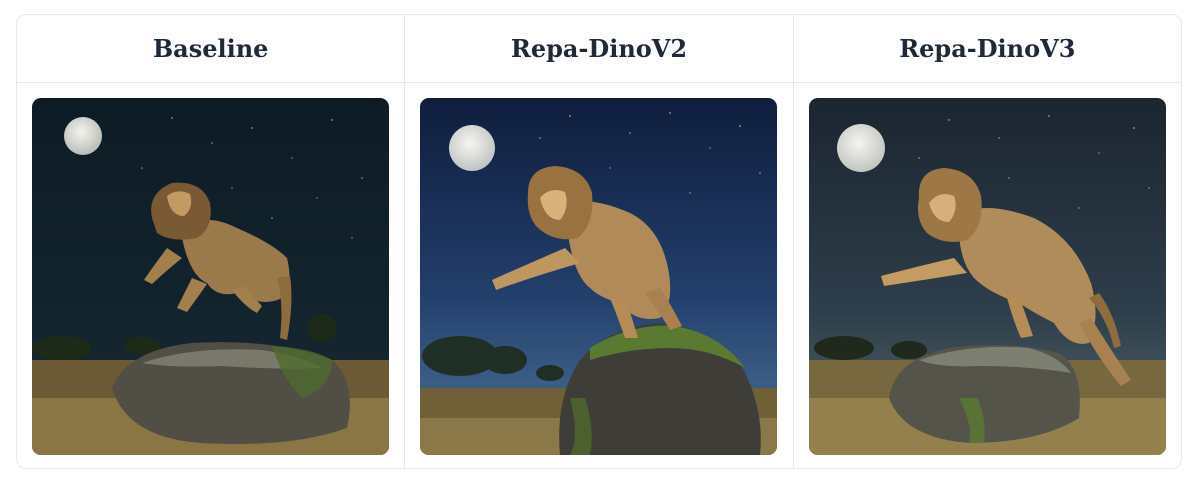 Image resolution: width=1200 pixels, height=486 pixels. What do you see at coordinates (211, 49) in the screenshot?
I see `column-header: Baseline` at bounding box center [211, 49].